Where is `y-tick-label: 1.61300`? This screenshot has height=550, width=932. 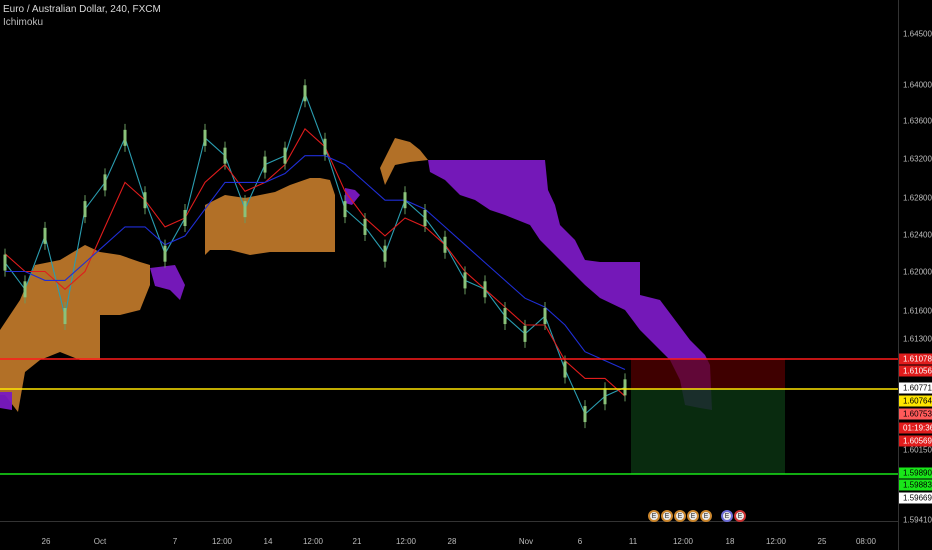 y-tick-label: 1.61300 is located at coordinates (917, 339).